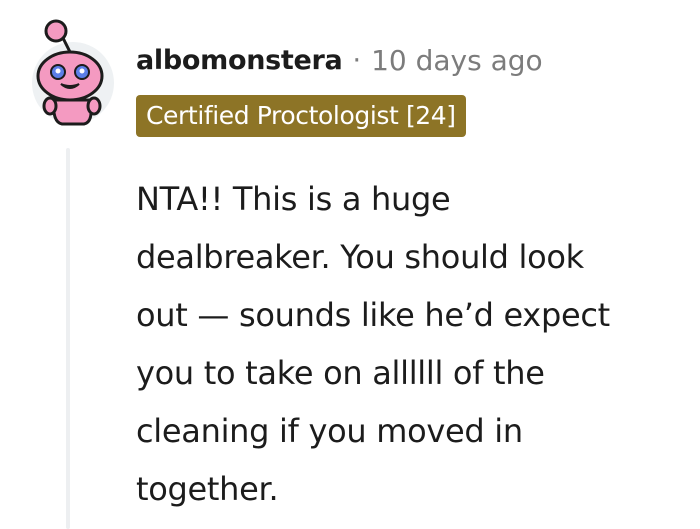  I want to click on comment-meta: albomonstera · 10 days ago, so click(339, 60).